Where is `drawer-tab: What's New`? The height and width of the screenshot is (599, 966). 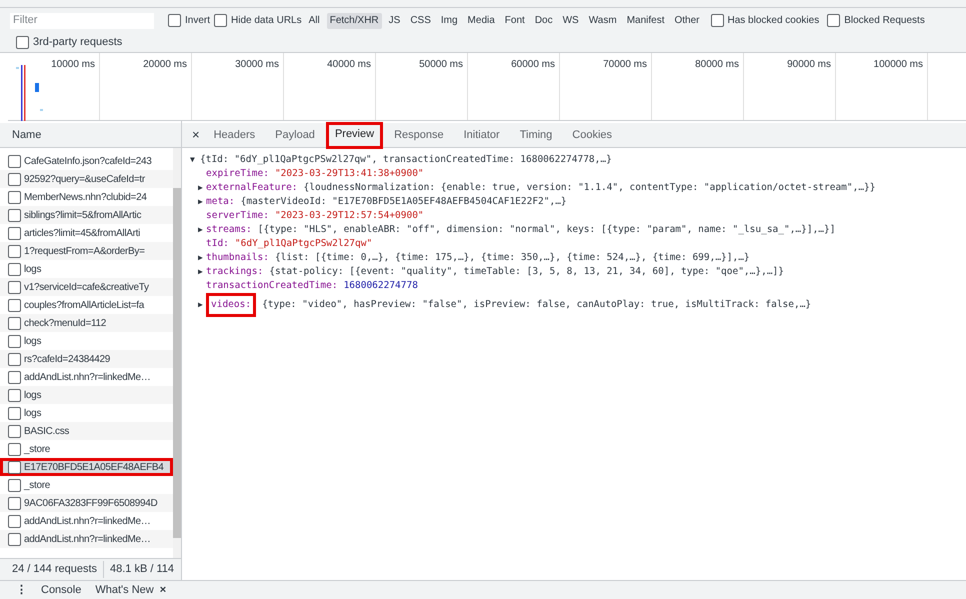 drawer-tab: What's New is located at coordinates (124, 590).